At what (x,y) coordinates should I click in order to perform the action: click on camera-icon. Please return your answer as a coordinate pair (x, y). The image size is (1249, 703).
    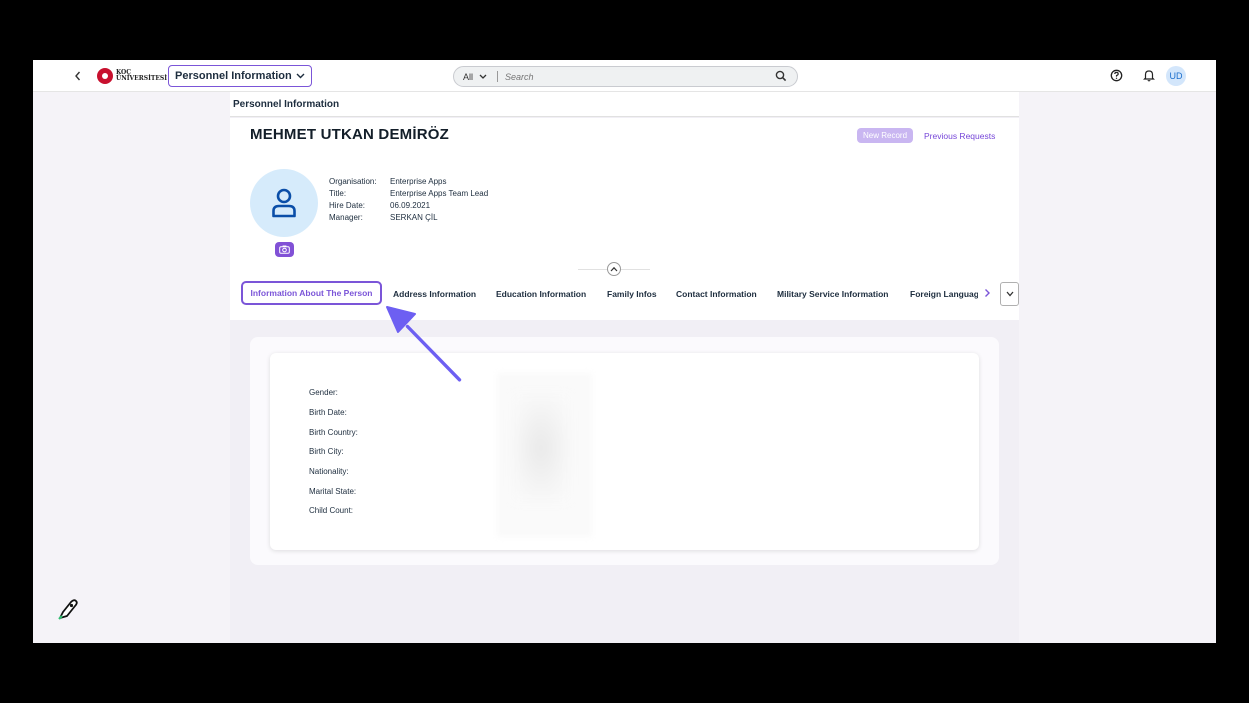
    Looking at the image, I should click on (284, 249).